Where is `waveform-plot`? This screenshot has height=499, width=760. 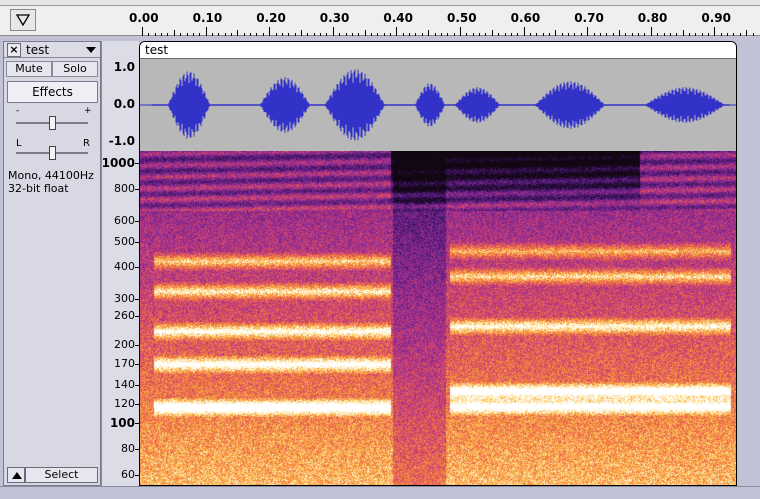
waveform-plot is located at coordinates (438, 105).